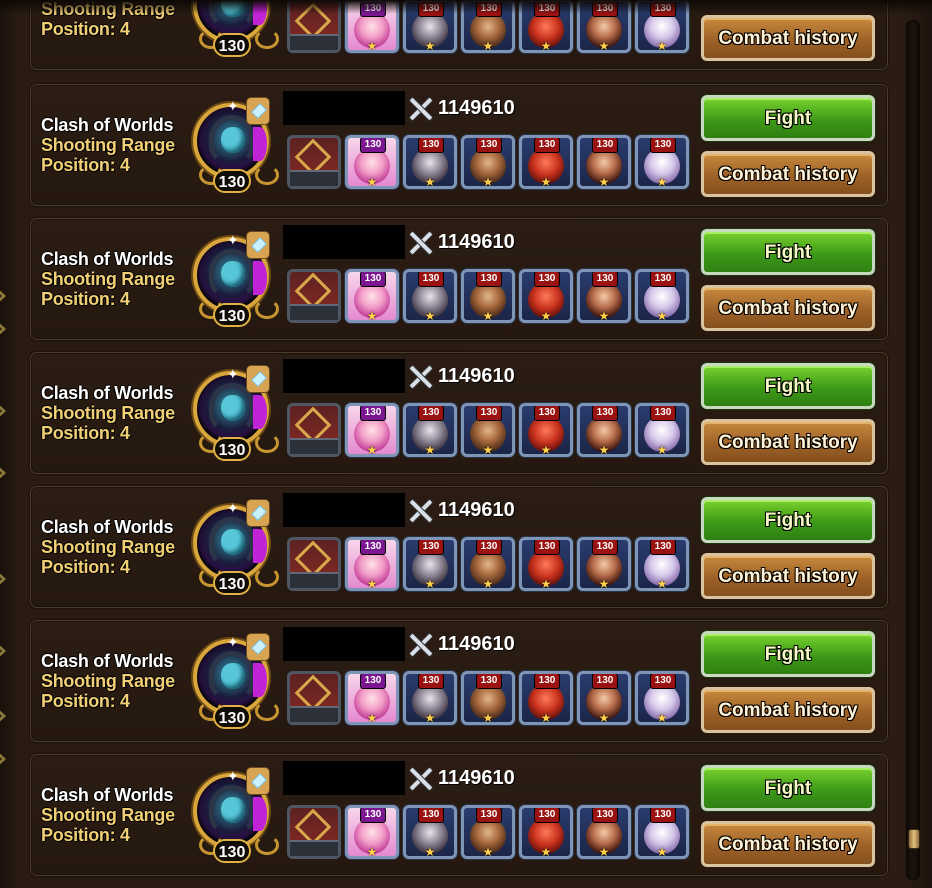 The width and height of the screenshot is (932, 888). Describe the element at coordinates (913, 450) in the screenshot. I see `scrollbar` at that location.